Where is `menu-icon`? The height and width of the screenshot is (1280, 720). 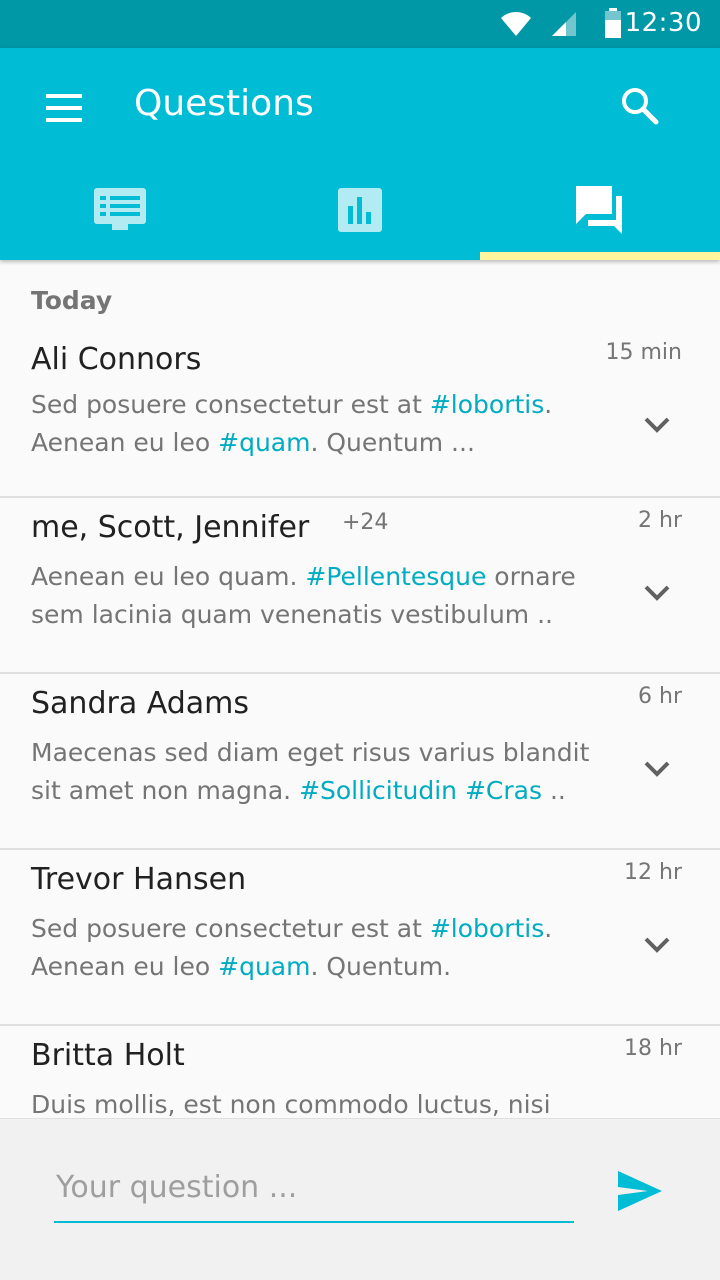 menu-icon is located at coordinates (64, 108).